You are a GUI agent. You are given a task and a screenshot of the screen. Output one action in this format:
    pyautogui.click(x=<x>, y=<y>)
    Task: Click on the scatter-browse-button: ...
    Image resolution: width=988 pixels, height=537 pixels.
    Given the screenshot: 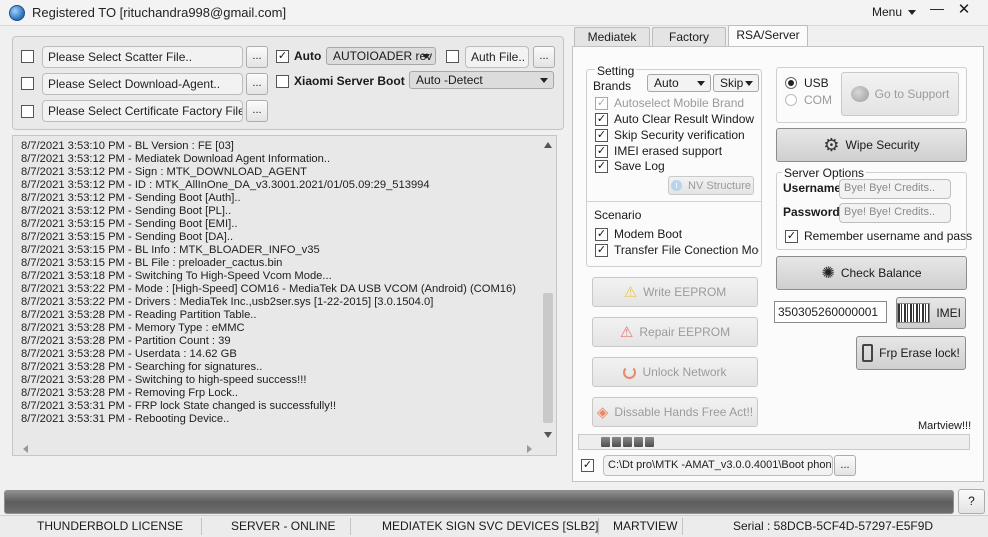 What is the action you would take?
    pyautogui.click(x=257, y=57)
    